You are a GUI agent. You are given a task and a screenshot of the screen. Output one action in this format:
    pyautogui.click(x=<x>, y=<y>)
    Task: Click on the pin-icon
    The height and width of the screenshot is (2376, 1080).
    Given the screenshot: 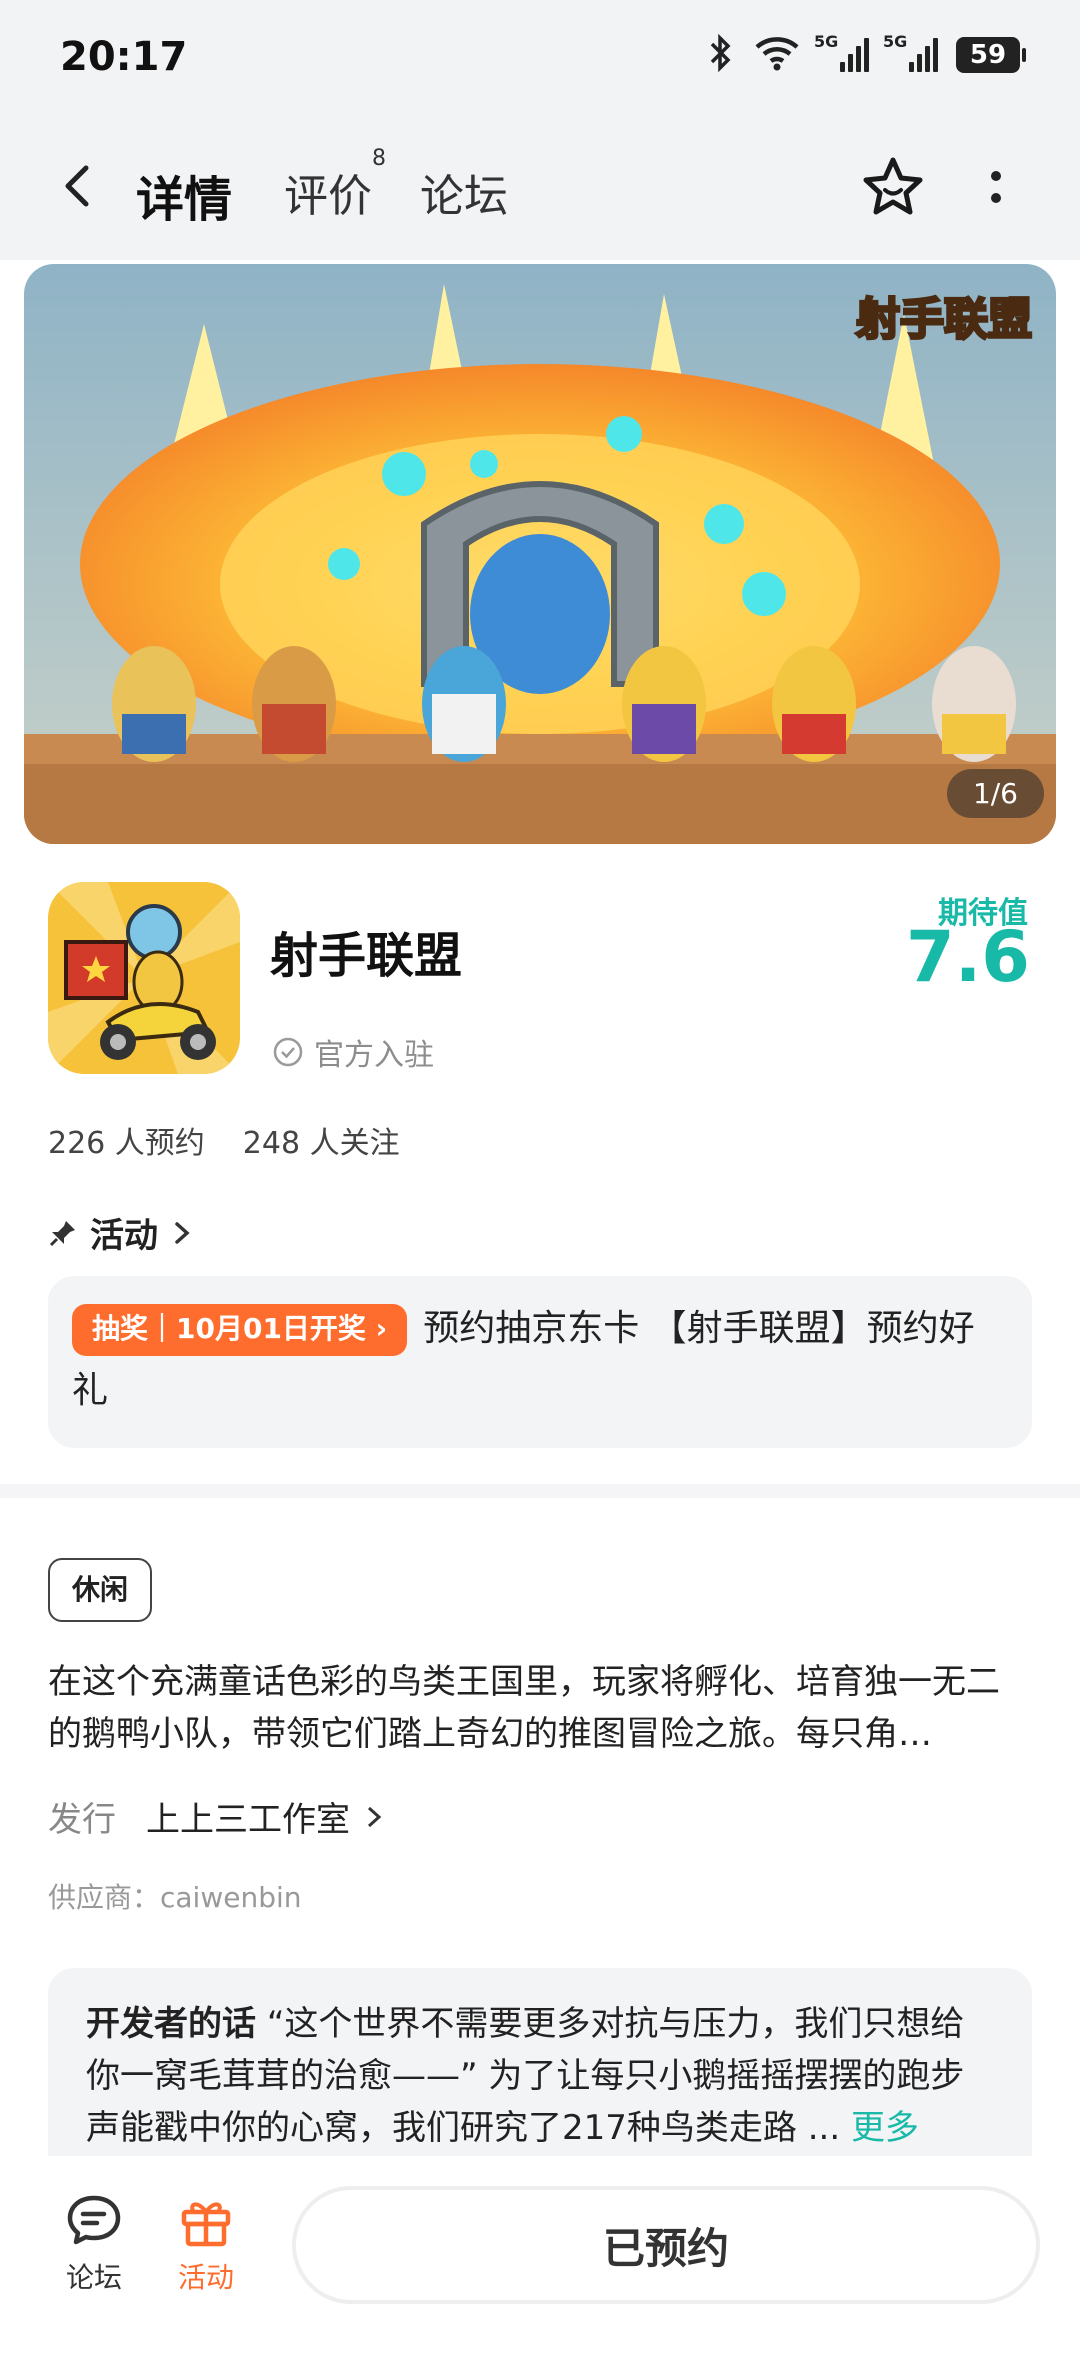 What is the action you would take?
    pyautogui.click(x=62, y=1233)
    